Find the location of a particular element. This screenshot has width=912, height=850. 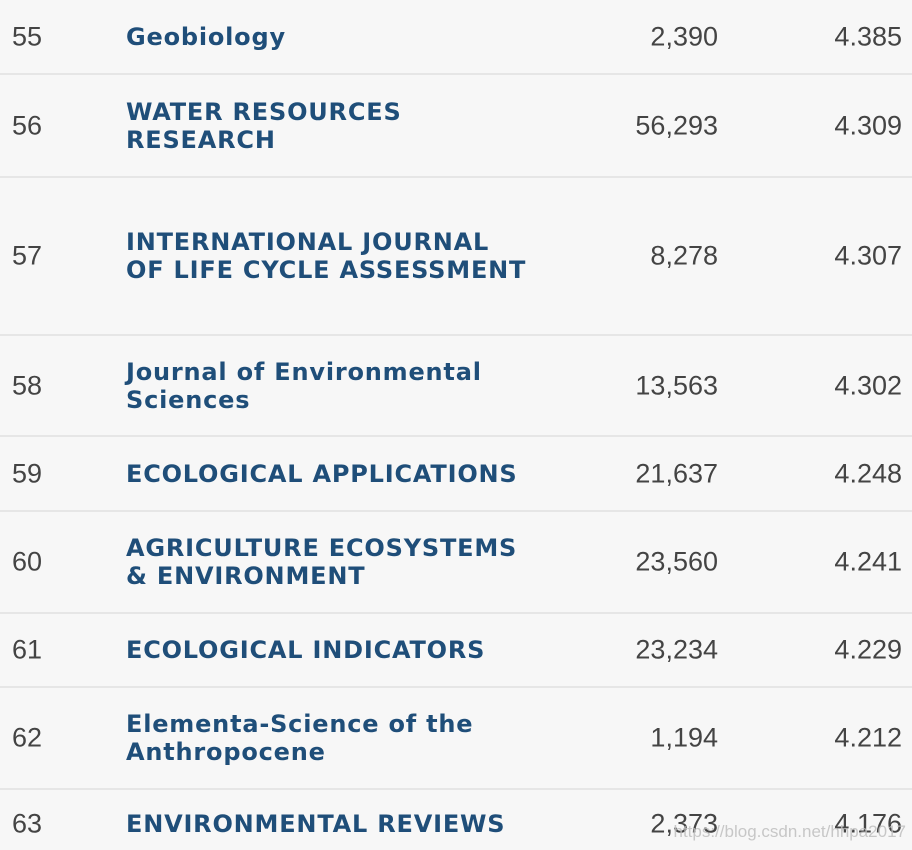

rank-cell: 60 is located at coordinates (27, 561).